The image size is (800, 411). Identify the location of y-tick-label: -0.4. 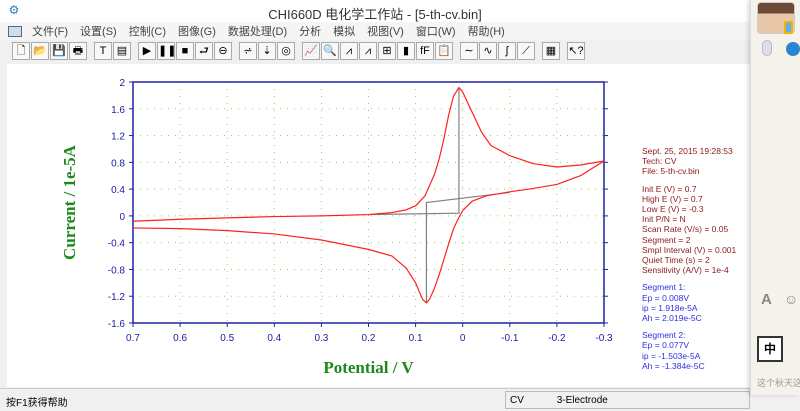
(117, 244).